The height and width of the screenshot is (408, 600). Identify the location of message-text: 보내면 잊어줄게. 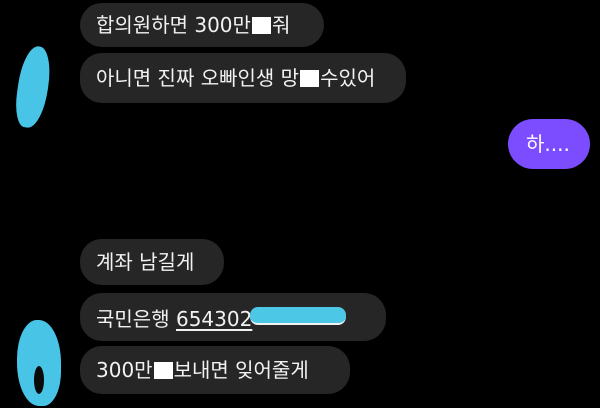
(241, 370).